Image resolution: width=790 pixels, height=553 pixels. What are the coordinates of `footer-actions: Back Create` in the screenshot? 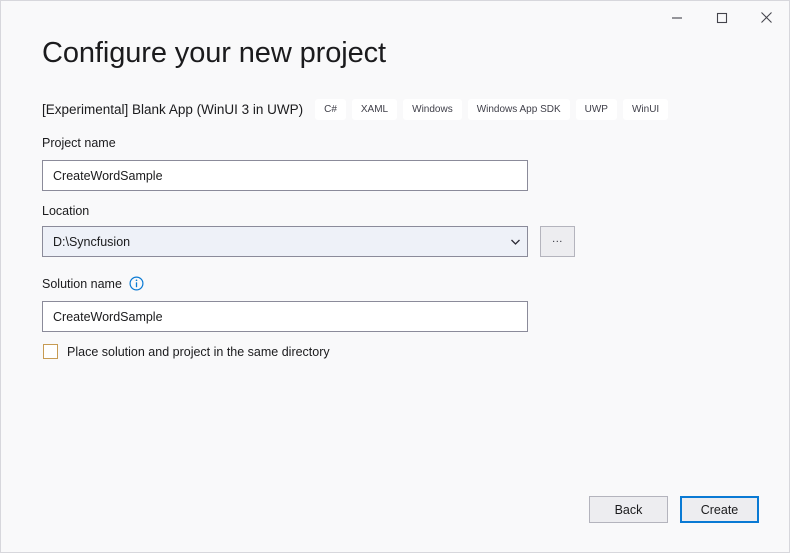 It's located at (674, 509).